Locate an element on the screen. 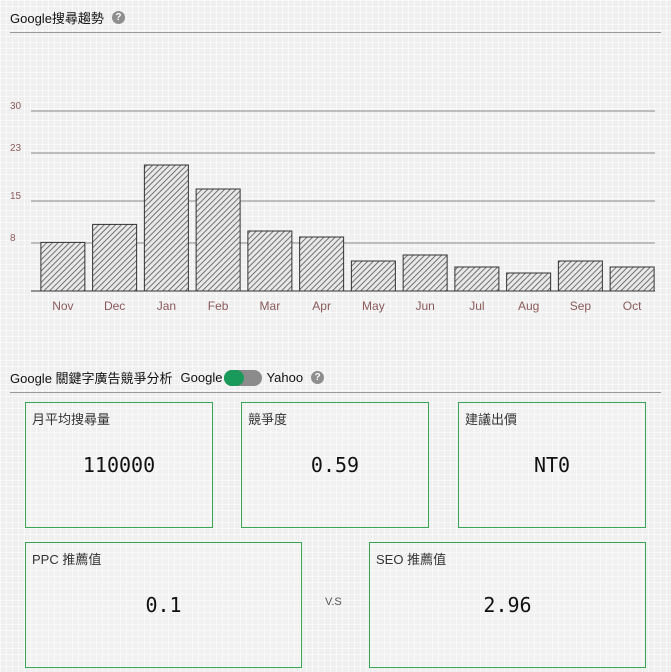  engine-yahoo-label: Yahoo is located at coordinates (285, 377).